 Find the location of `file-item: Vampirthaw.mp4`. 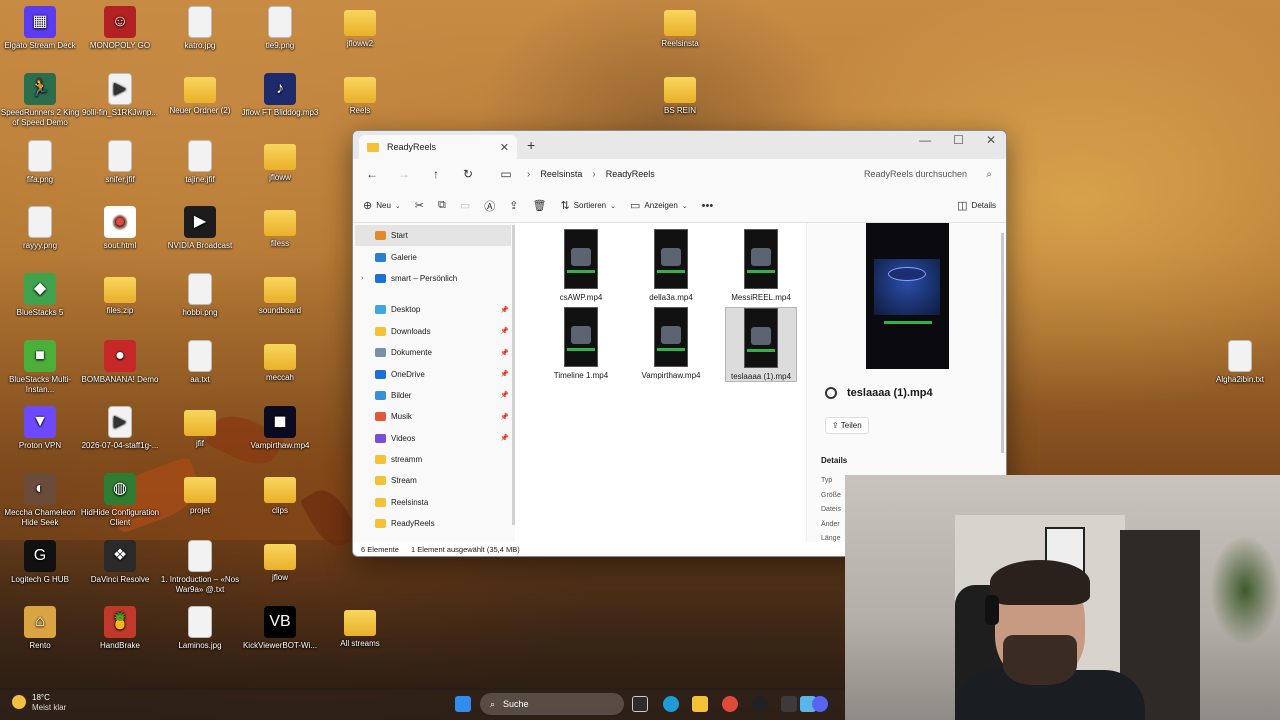

file-item: Vampirthaw.mp4 is located at coordinates (671, 343).